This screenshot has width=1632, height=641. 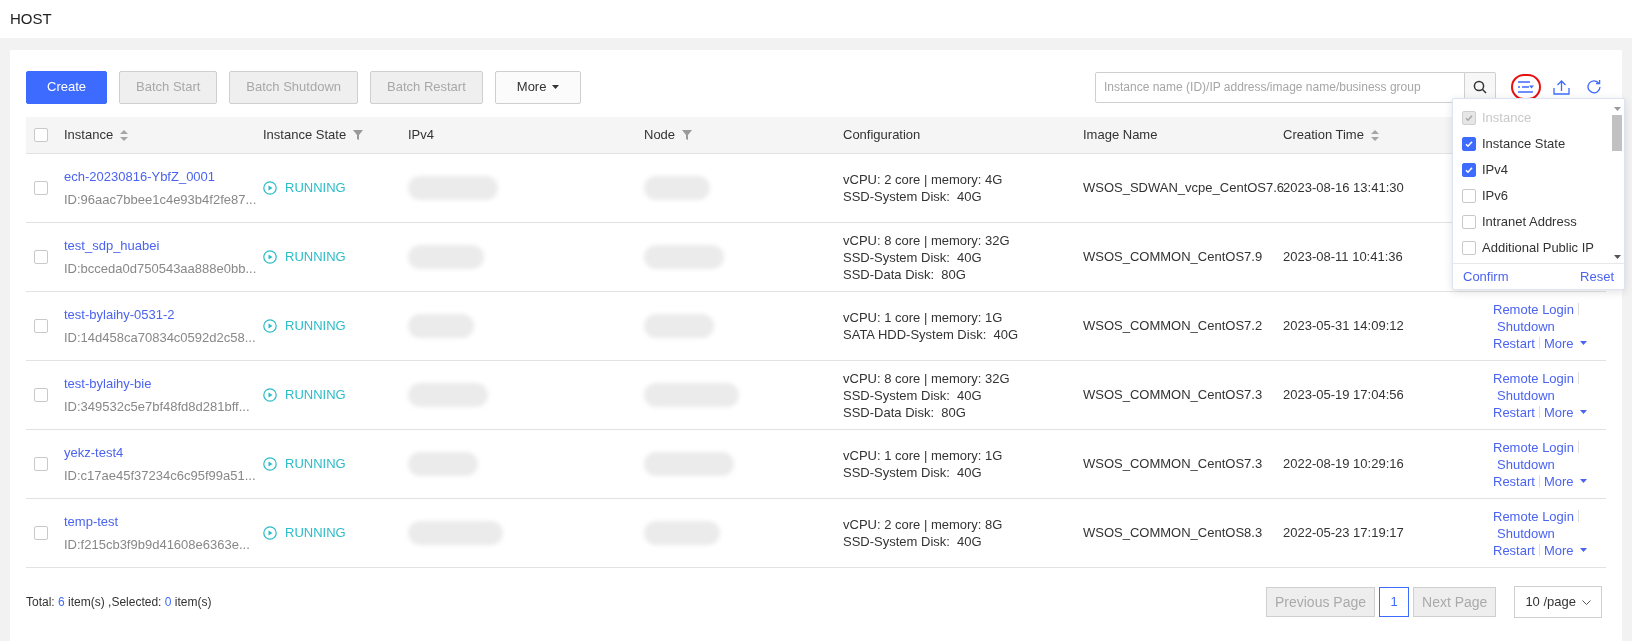 What do you see at coordinates (305, 135) in the screenshot?
I see `column-header: Instance State` at bounding box center [305, 135].